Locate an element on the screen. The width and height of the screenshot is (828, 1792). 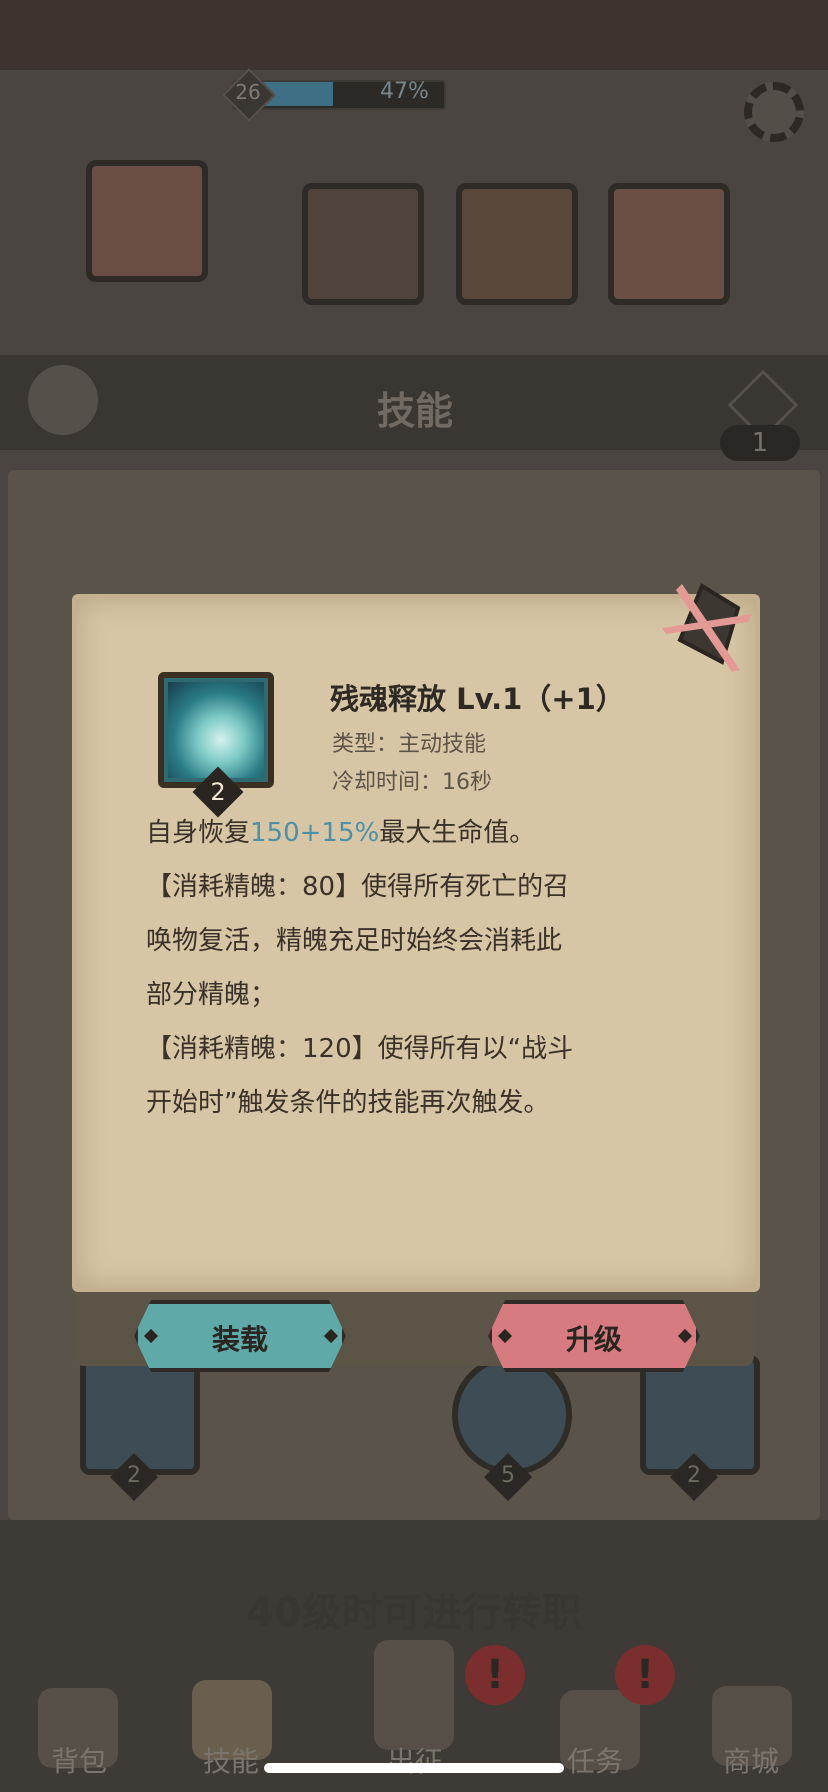
description-line: 部分精魄； is located at coordinates (211, 995).